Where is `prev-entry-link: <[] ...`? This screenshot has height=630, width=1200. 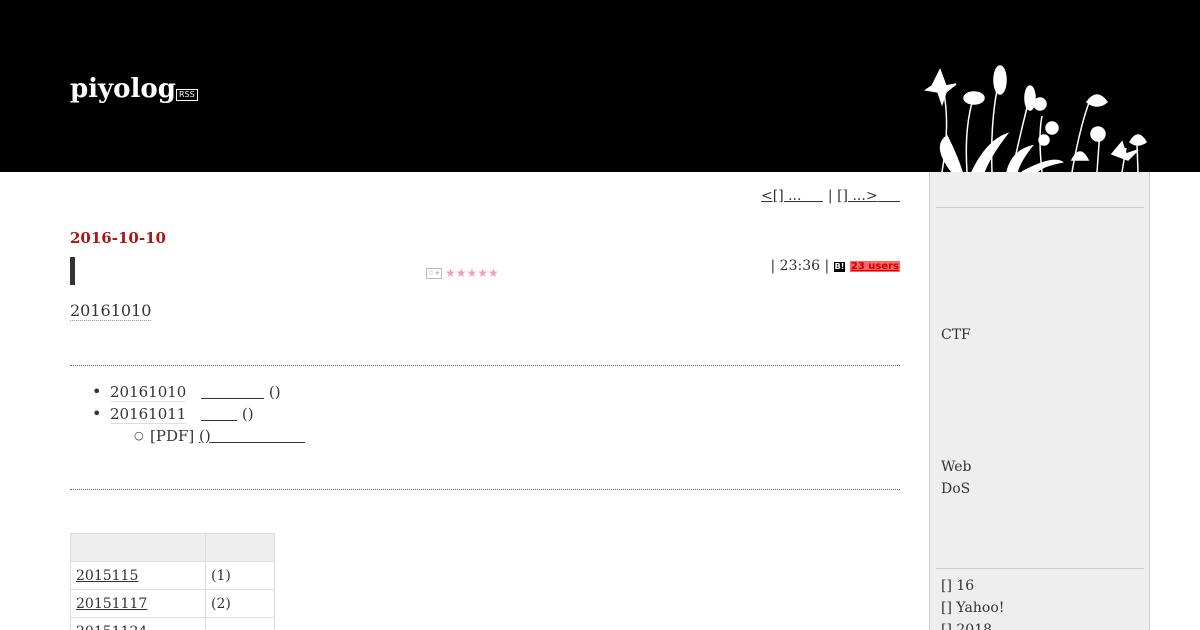 prev-entry-link: <[] ... is located at coordinates (781, 196).